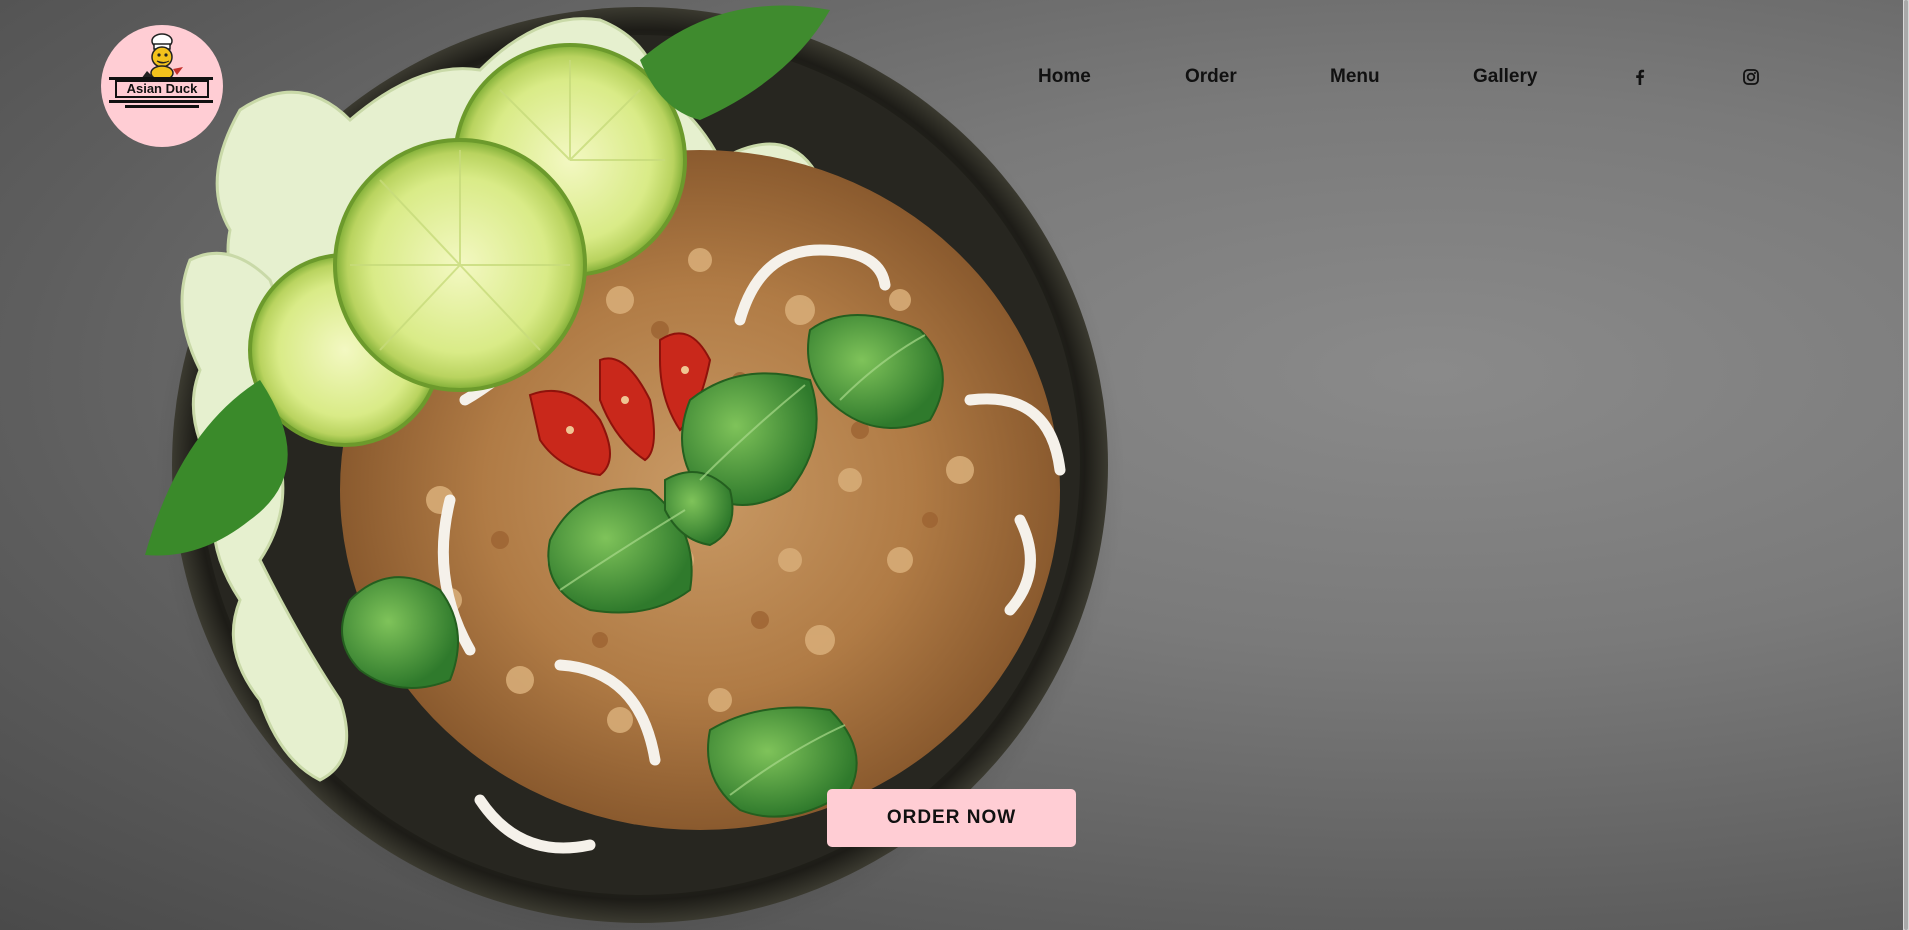 The width and height of the screenshot is (1909, 930). I want to click on nav-home: Home, so click(1064, 77).